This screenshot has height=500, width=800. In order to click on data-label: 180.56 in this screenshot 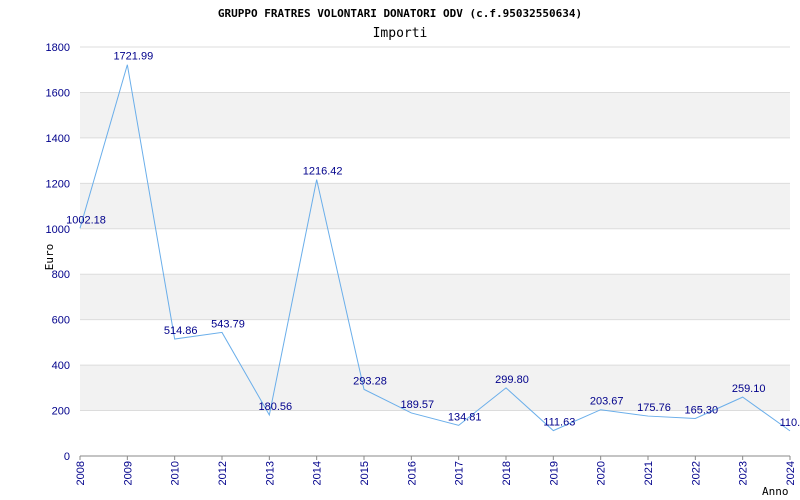, I will do `click(276, 407)`.